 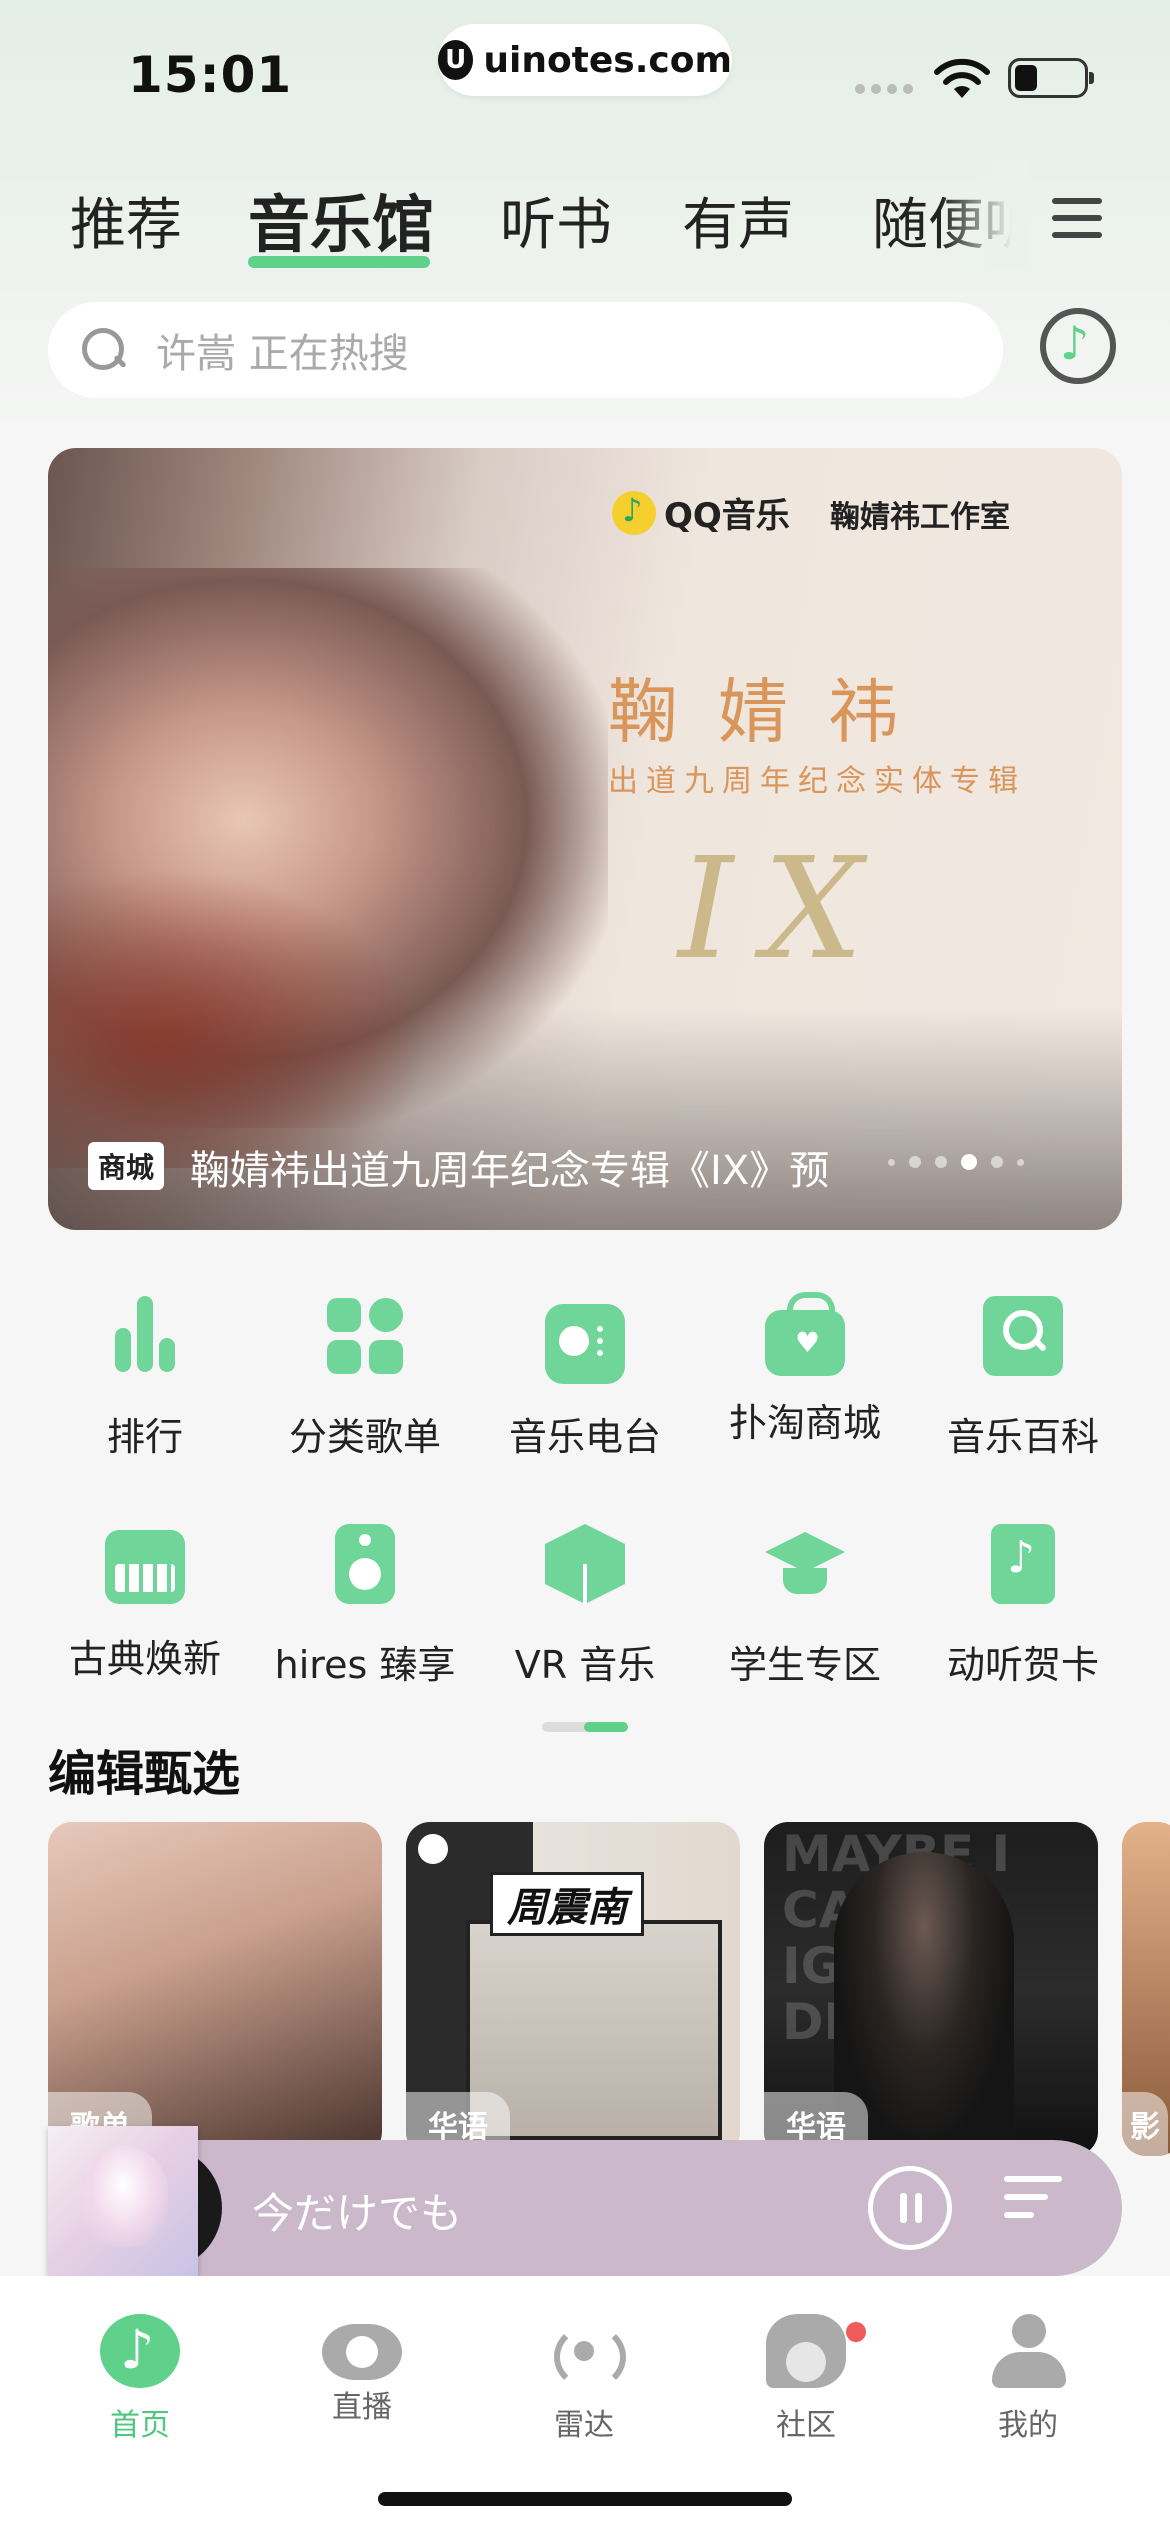 What do you see at coordinates (365, 1378) in the screenshot?
I see `quick-item-categories: 分类歌单` at bounding box center [365, 1378].